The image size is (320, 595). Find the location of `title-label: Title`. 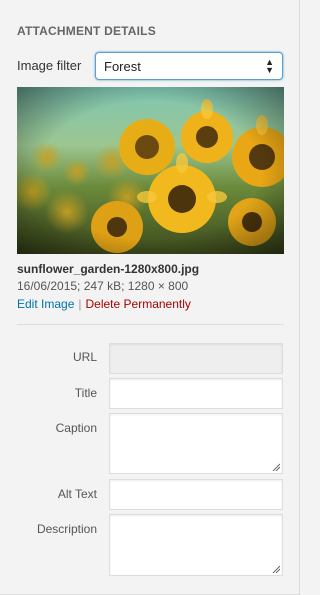

title-label: Title is located at coordinates (85, 393).